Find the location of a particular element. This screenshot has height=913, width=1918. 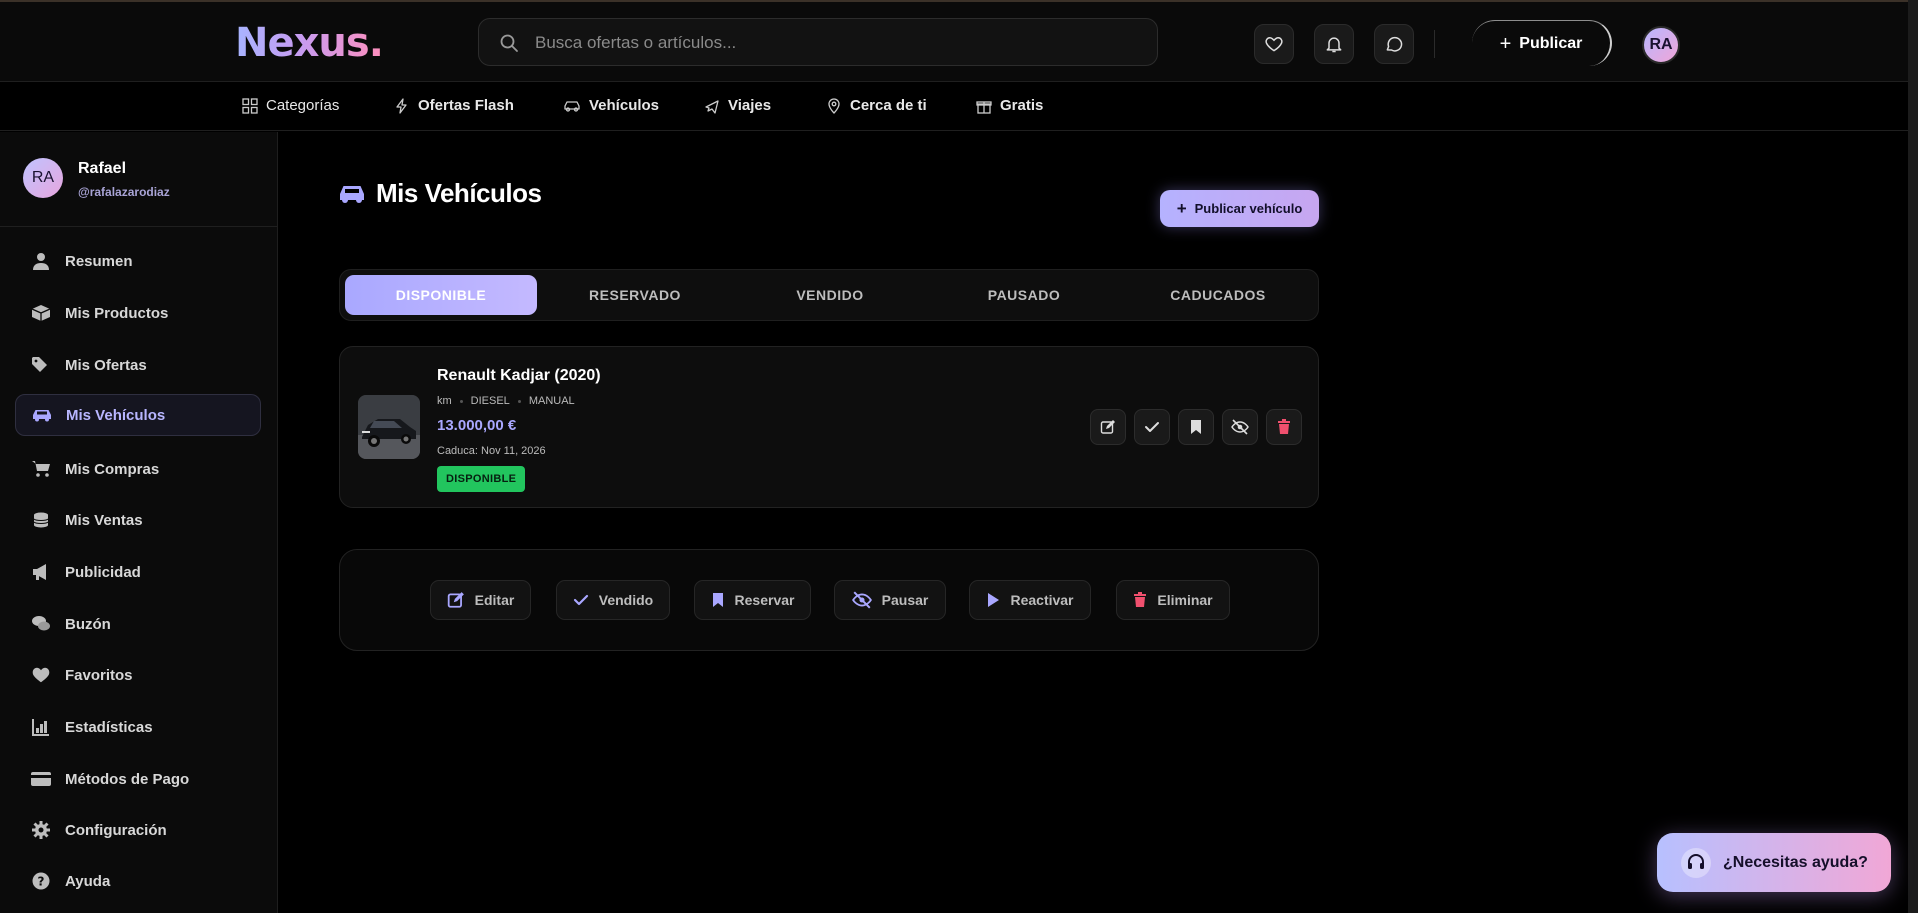

chat-bubble-icon is located at coordinates (1394, 44).